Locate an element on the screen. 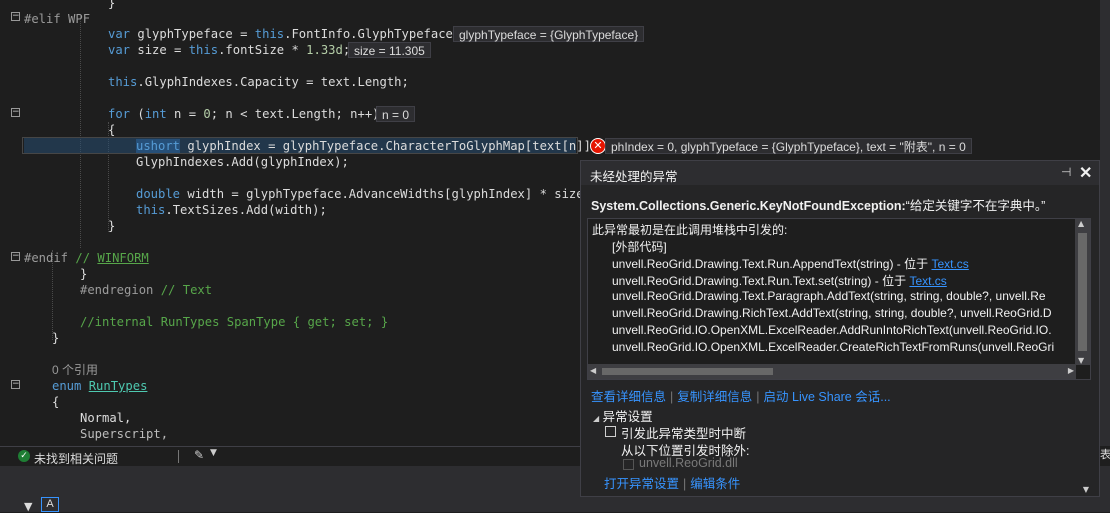  match-case-icon: A is located at coordinates (50, 504).